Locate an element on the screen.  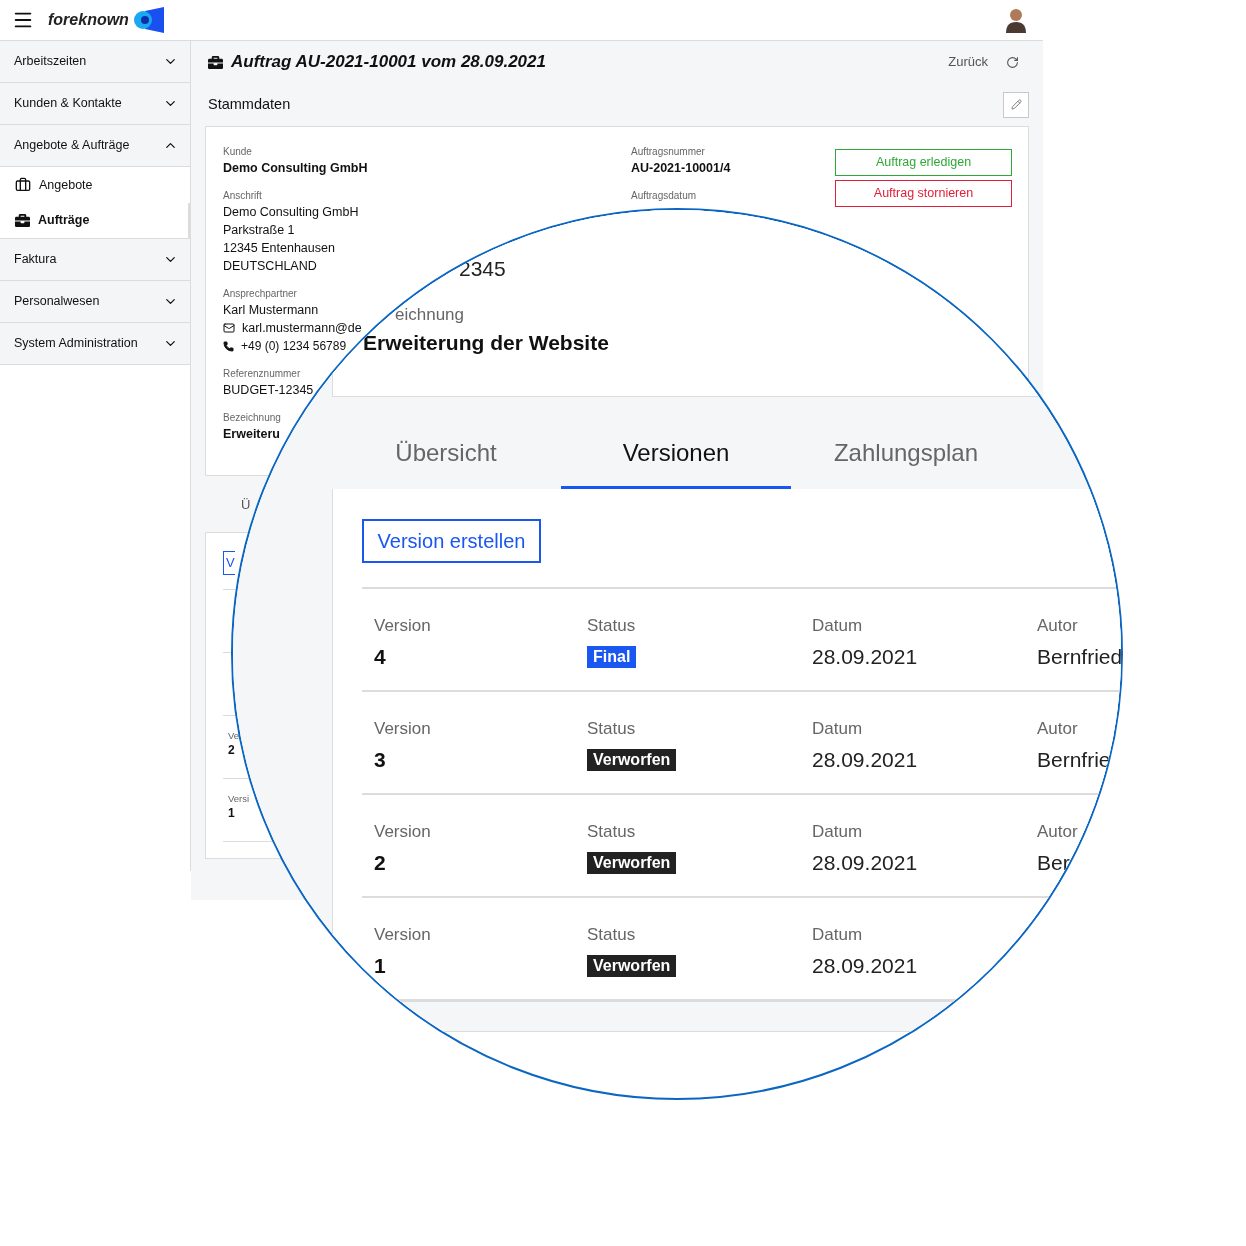
field-value: AU-2021-10001/4 is located at coordinates (681, 168).